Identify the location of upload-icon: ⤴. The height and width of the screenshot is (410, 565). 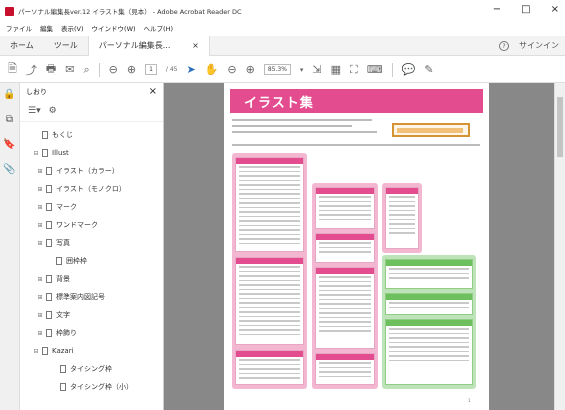
(31, 70).